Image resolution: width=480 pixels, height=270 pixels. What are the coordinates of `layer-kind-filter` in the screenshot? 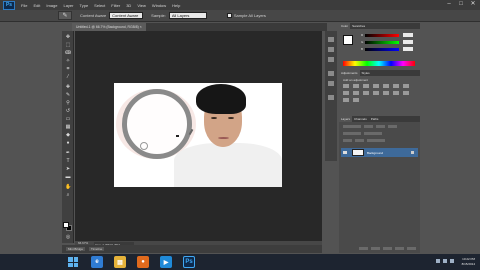 It's located at (352, 126).